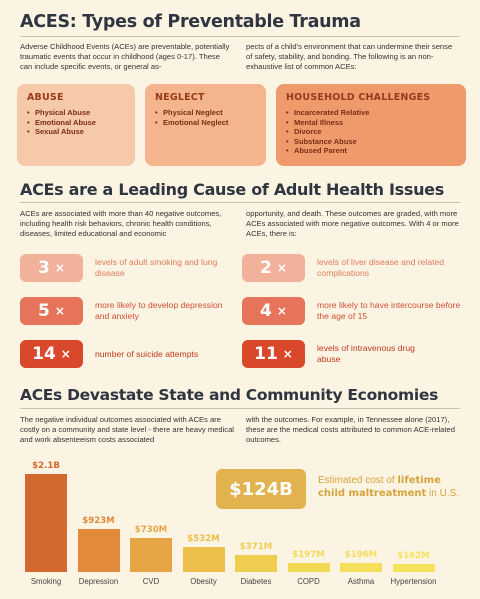  I want to click on chart-value-label: $730M, so click(151, 529).